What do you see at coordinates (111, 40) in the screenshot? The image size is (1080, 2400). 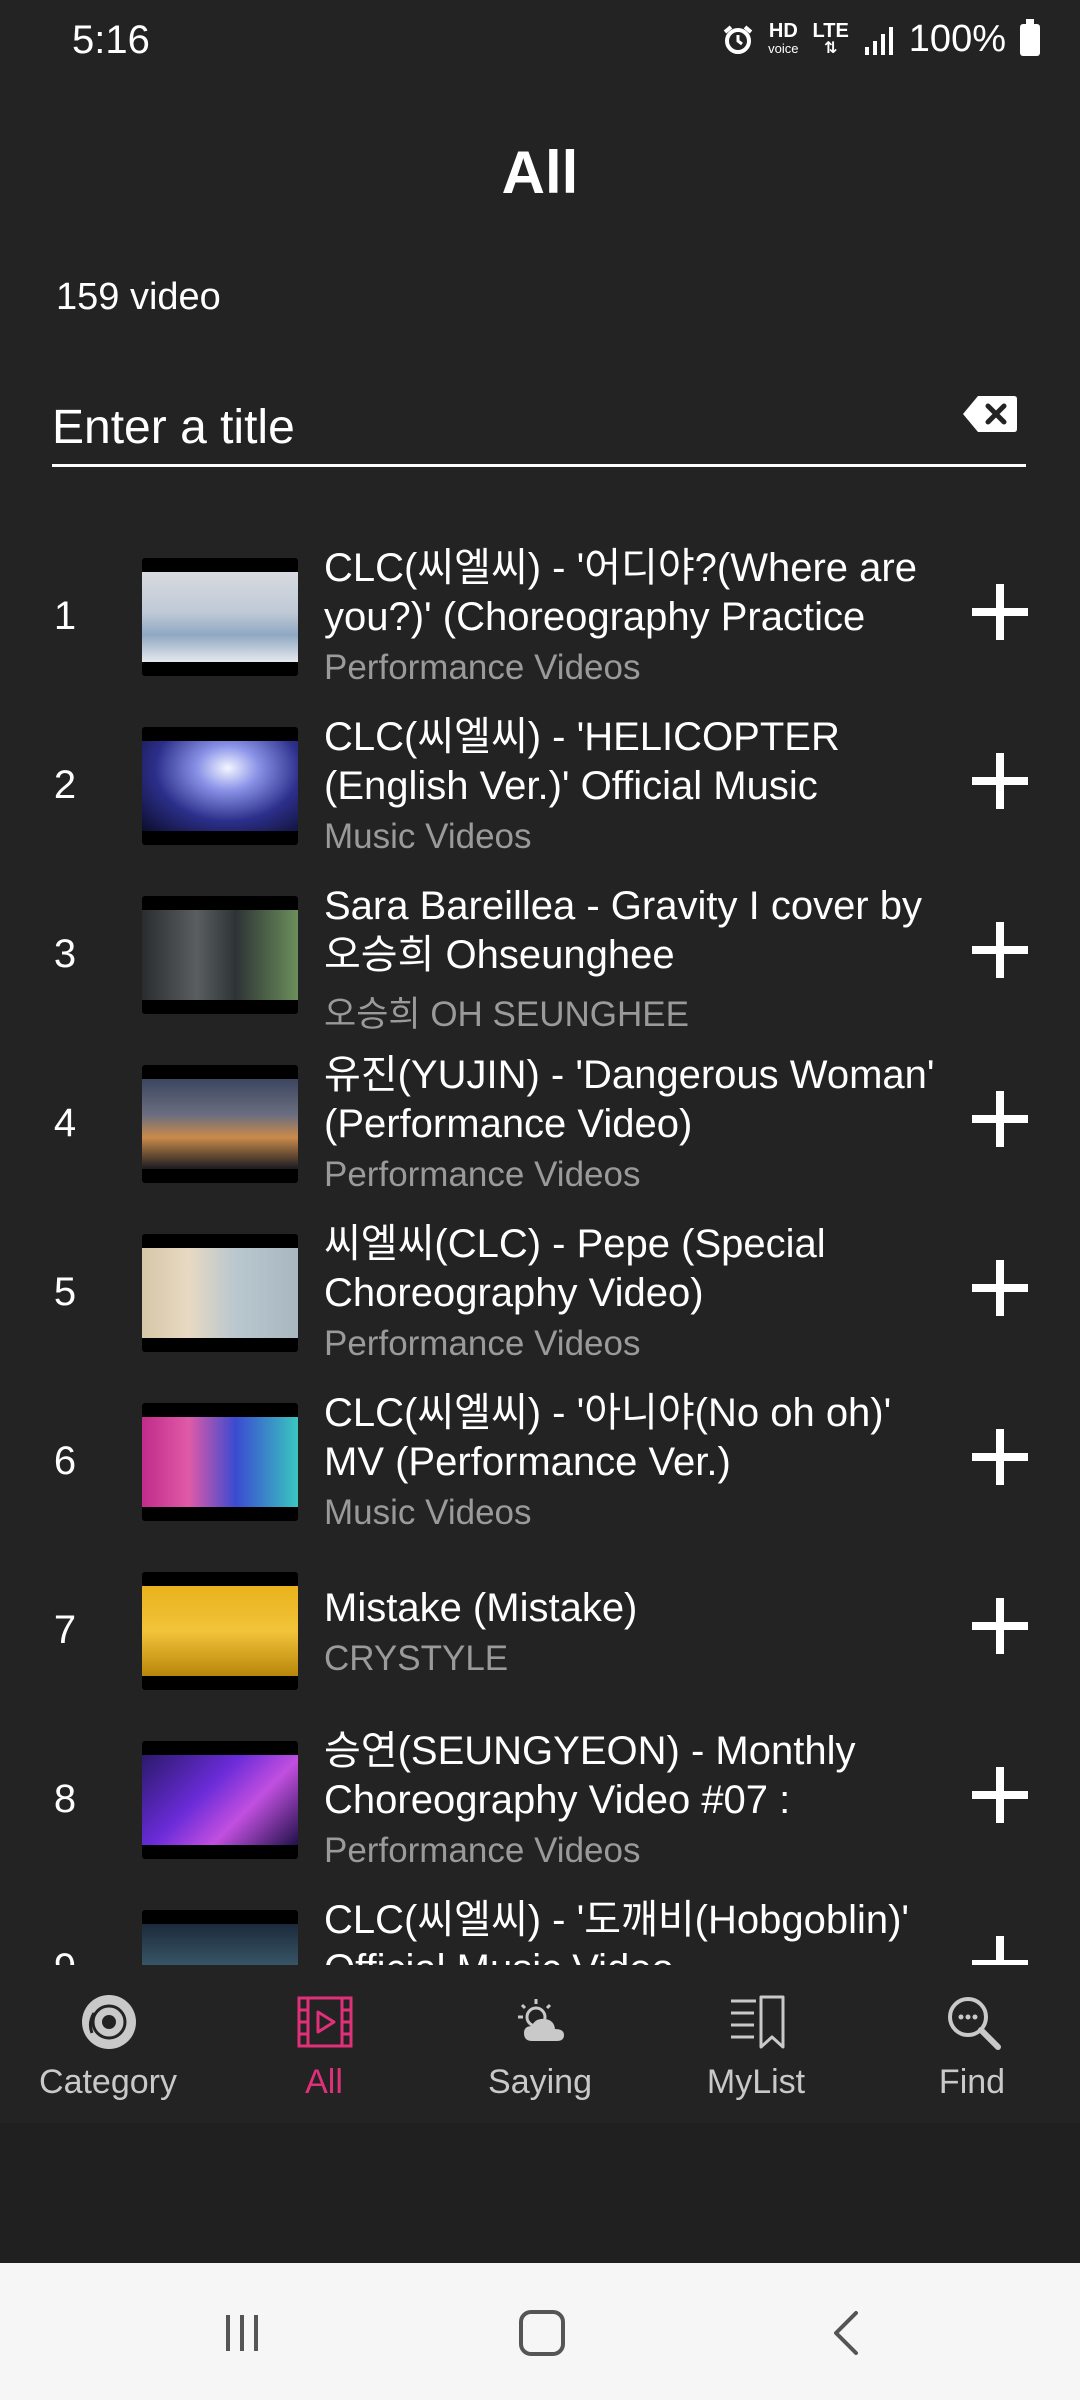 I see `status-time: 5:16` at bounding box center [111, 40].